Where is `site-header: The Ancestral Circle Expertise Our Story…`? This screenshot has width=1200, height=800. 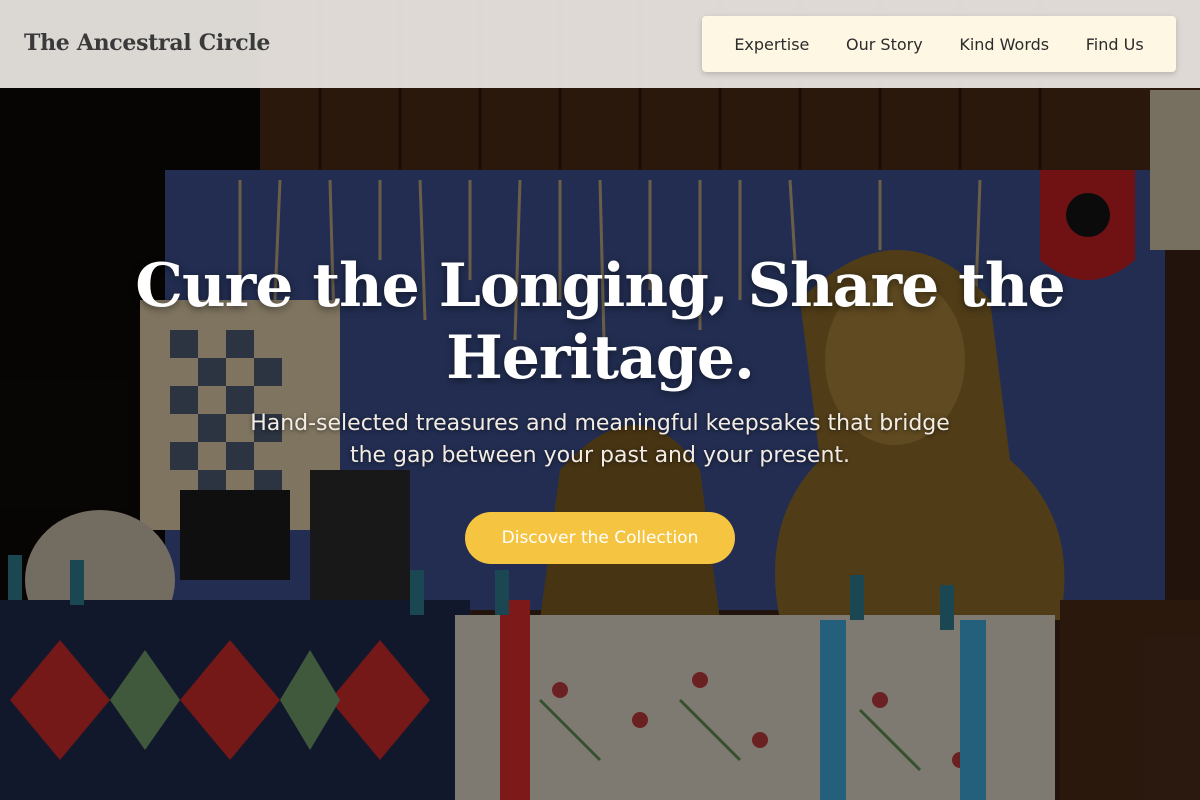
site-header: The Ancestral Circle Expertise Our Story… is located at coordinates (600, 44).